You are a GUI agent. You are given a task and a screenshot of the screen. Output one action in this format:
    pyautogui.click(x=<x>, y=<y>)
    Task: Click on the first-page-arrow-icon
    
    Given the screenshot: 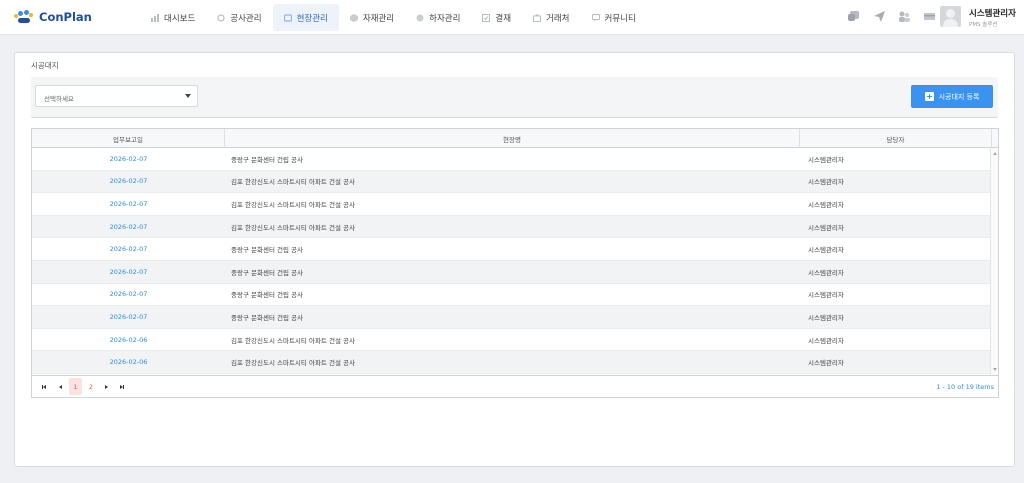 What is the action you would take?
    pyautogui.click(x=44, y=386)
    